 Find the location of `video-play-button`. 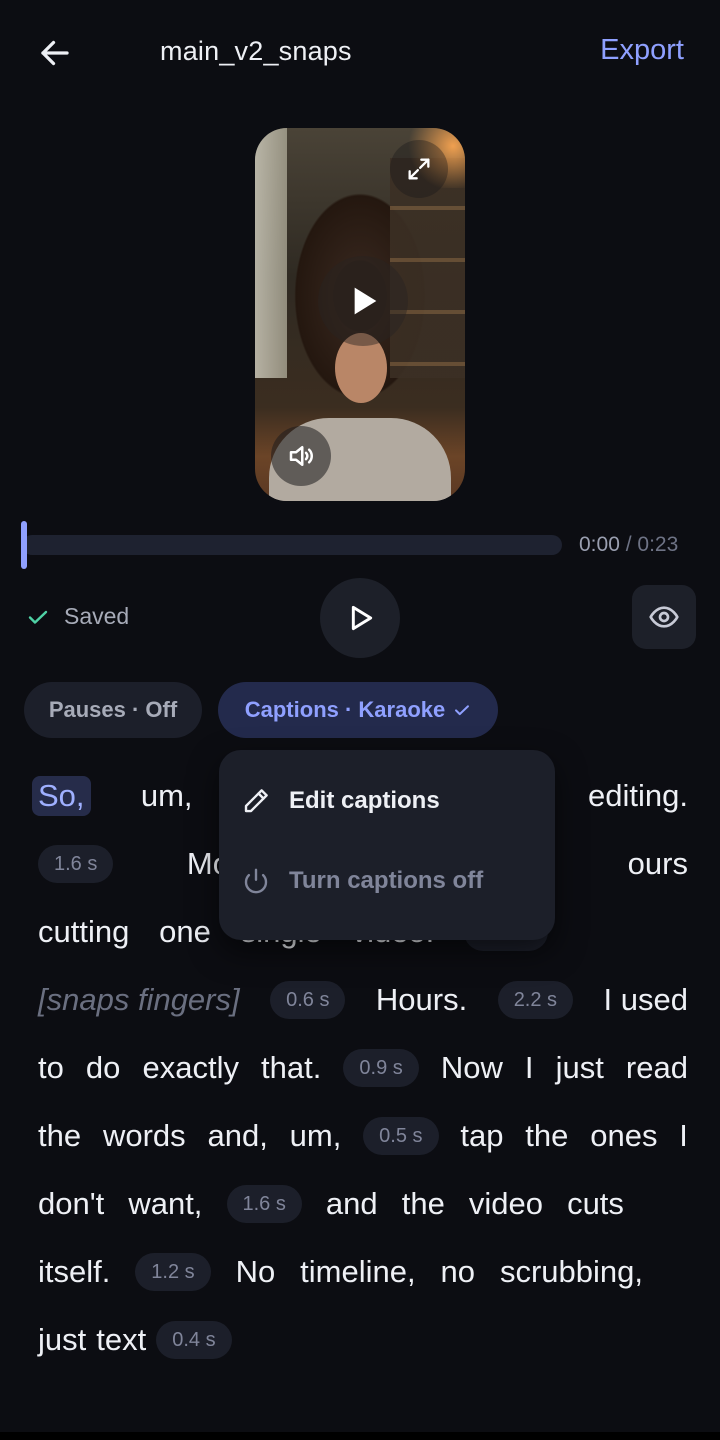

video-play-button is located at coordinates (363, 301).